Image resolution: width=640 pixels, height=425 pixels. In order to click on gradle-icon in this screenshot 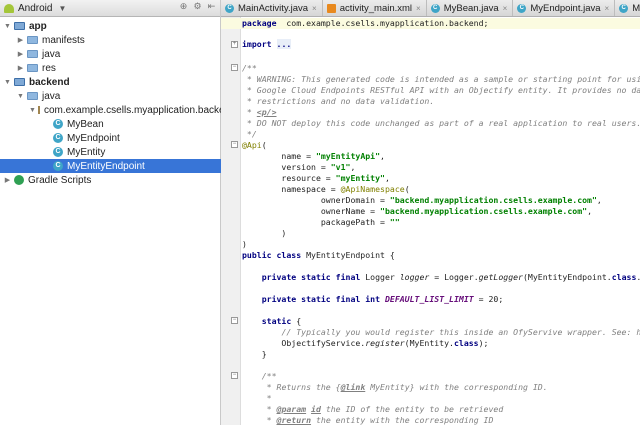, I will do `click(19, 180)`.